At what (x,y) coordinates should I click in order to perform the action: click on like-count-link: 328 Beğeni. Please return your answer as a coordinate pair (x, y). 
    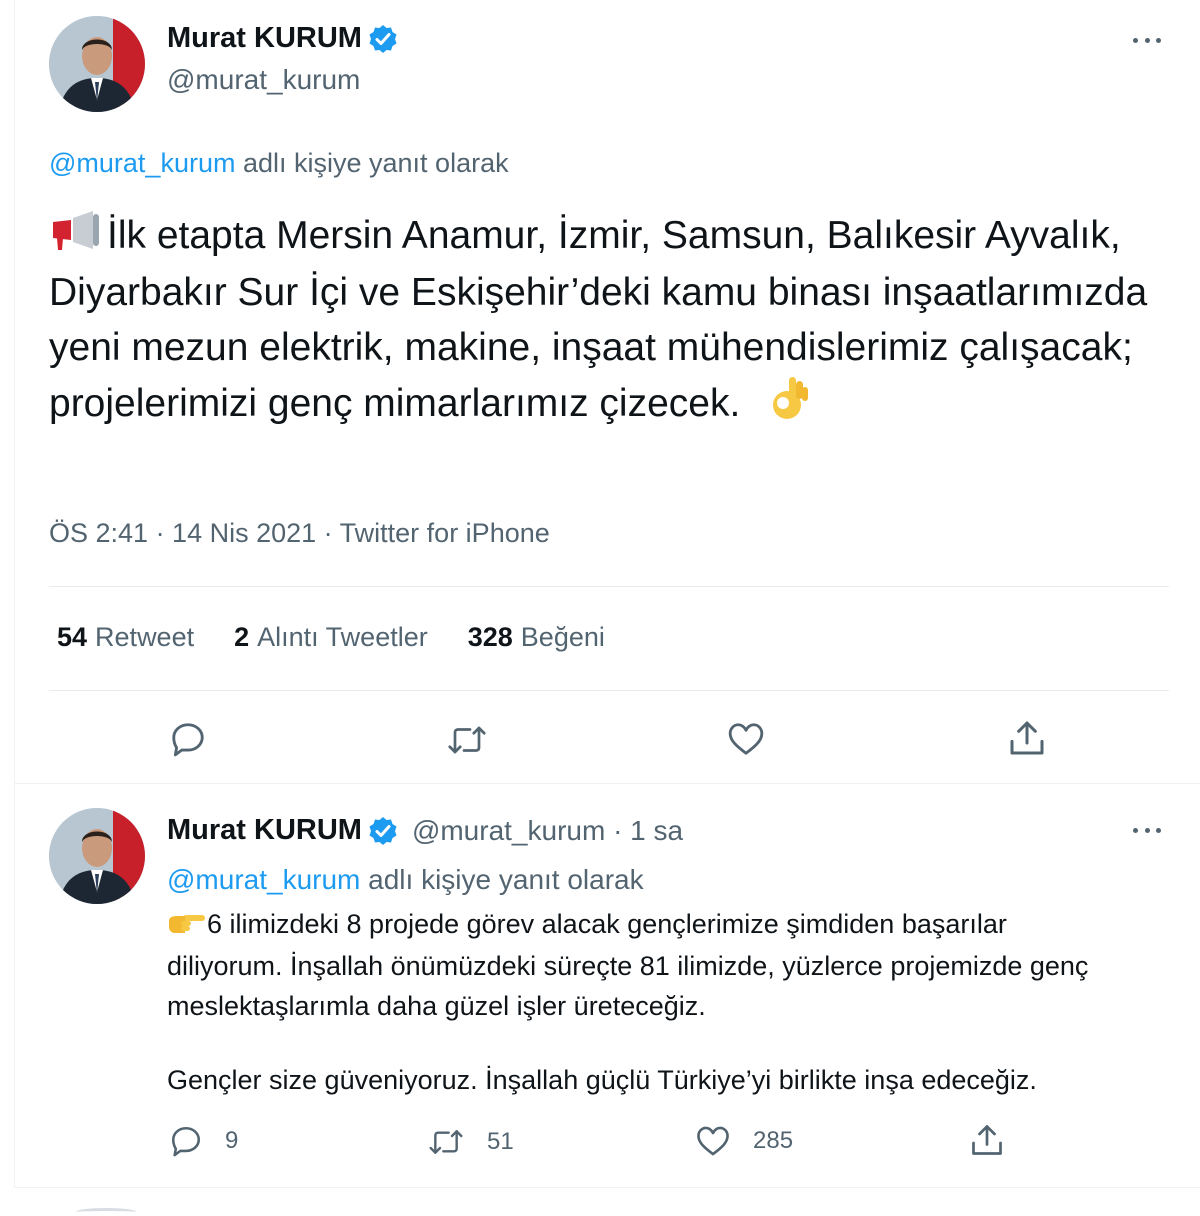
    Looking at the image, I should click on (536, 637).